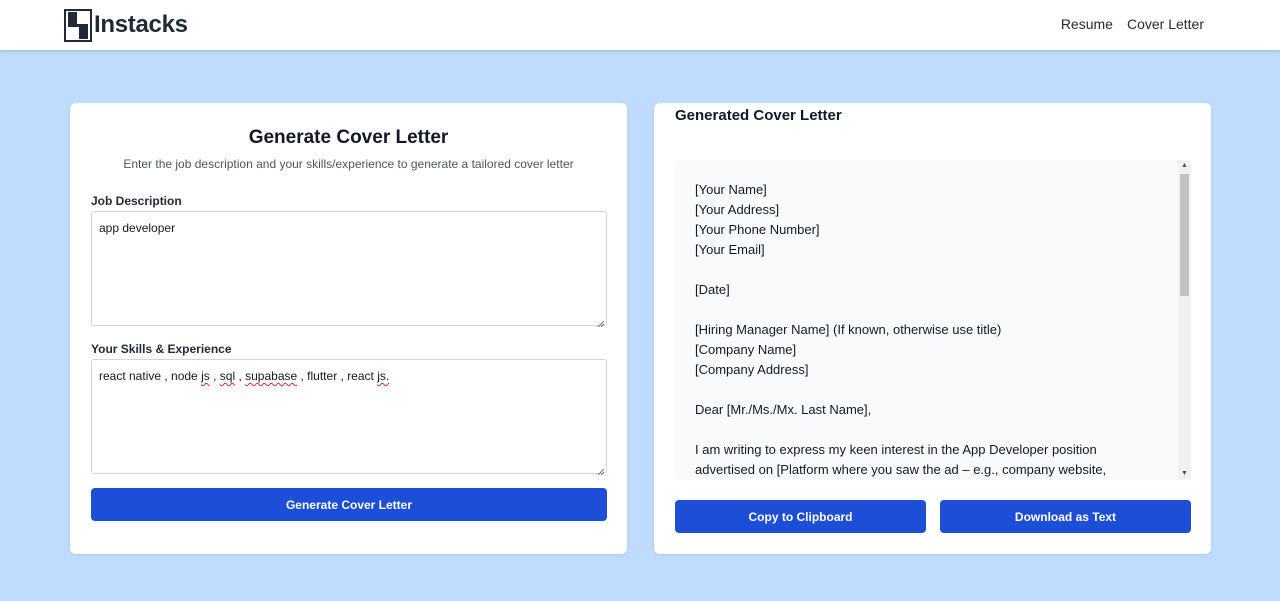 The width and height of the screenshot is (1280, 601). Describe the element at coordinates (1184, 235) in the screenshot. I see `scroll-thumb` at that location.